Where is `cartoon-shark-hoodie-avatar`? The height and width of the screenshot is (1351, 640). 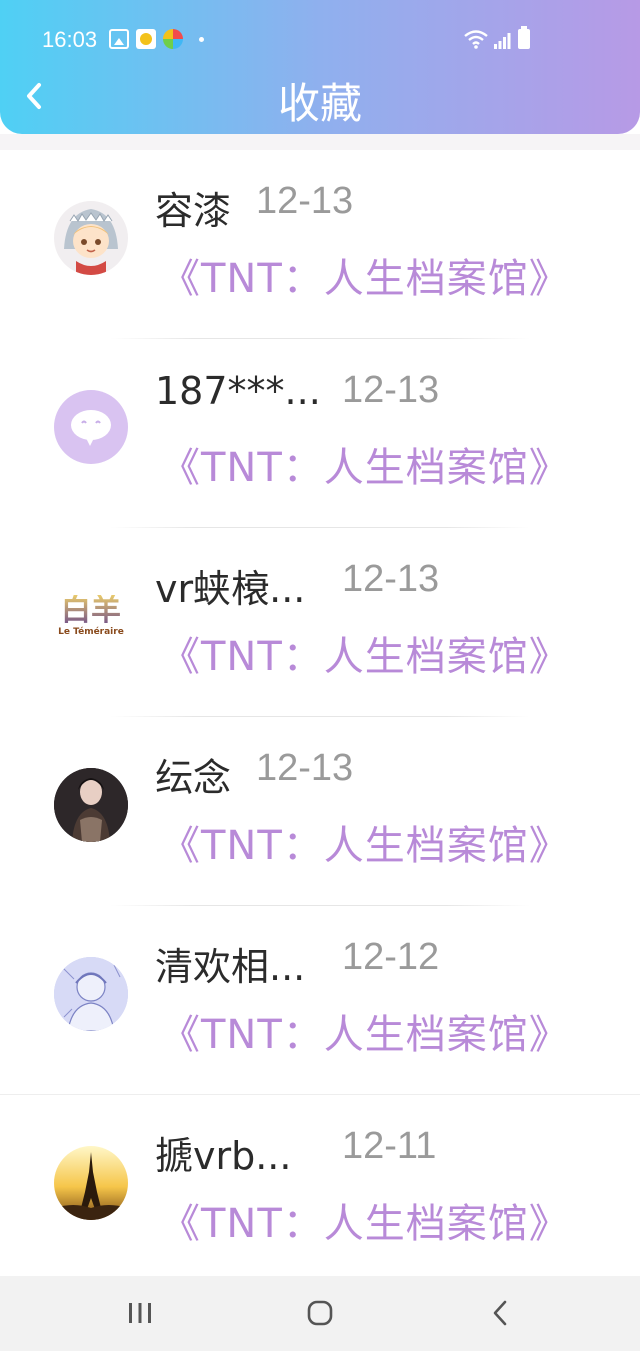
cartoon-shark-hoodie-avatar is located at coordinates (91, 242).